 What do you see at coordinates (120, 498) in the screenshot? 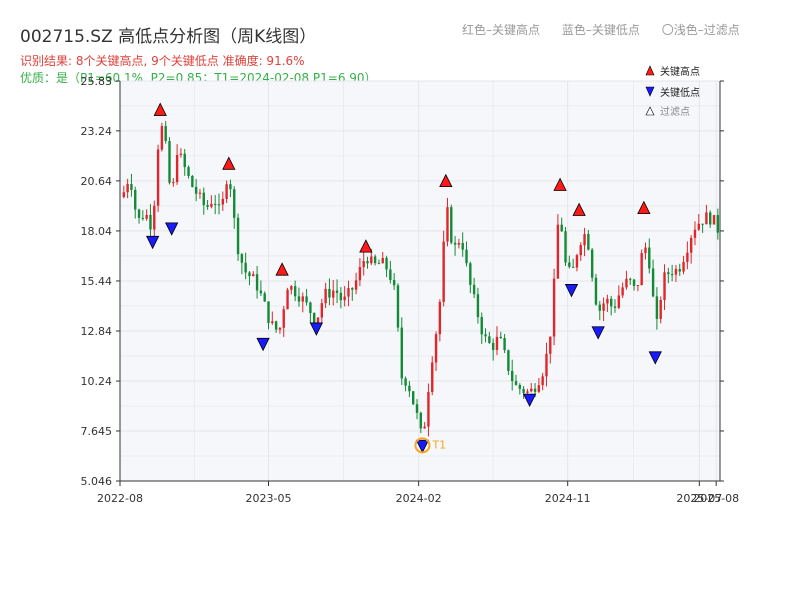
I see `x-tick-label: 2022-08` at bounding box center [120, 498].